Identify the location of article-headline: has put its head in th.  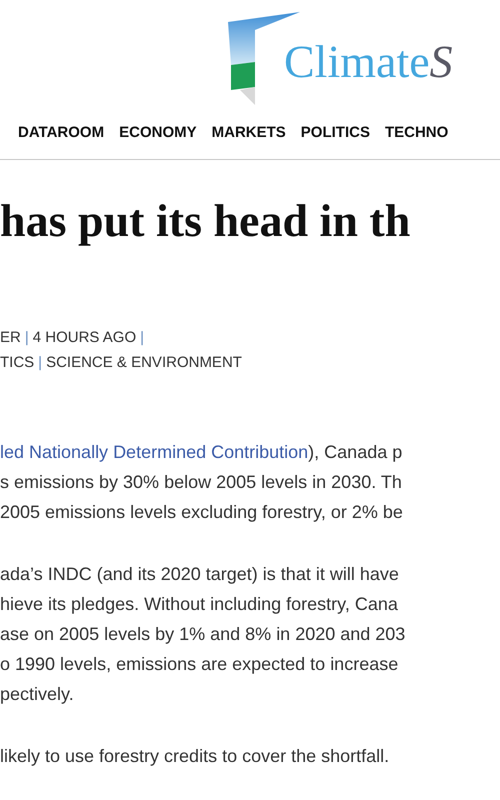
(206, 221).